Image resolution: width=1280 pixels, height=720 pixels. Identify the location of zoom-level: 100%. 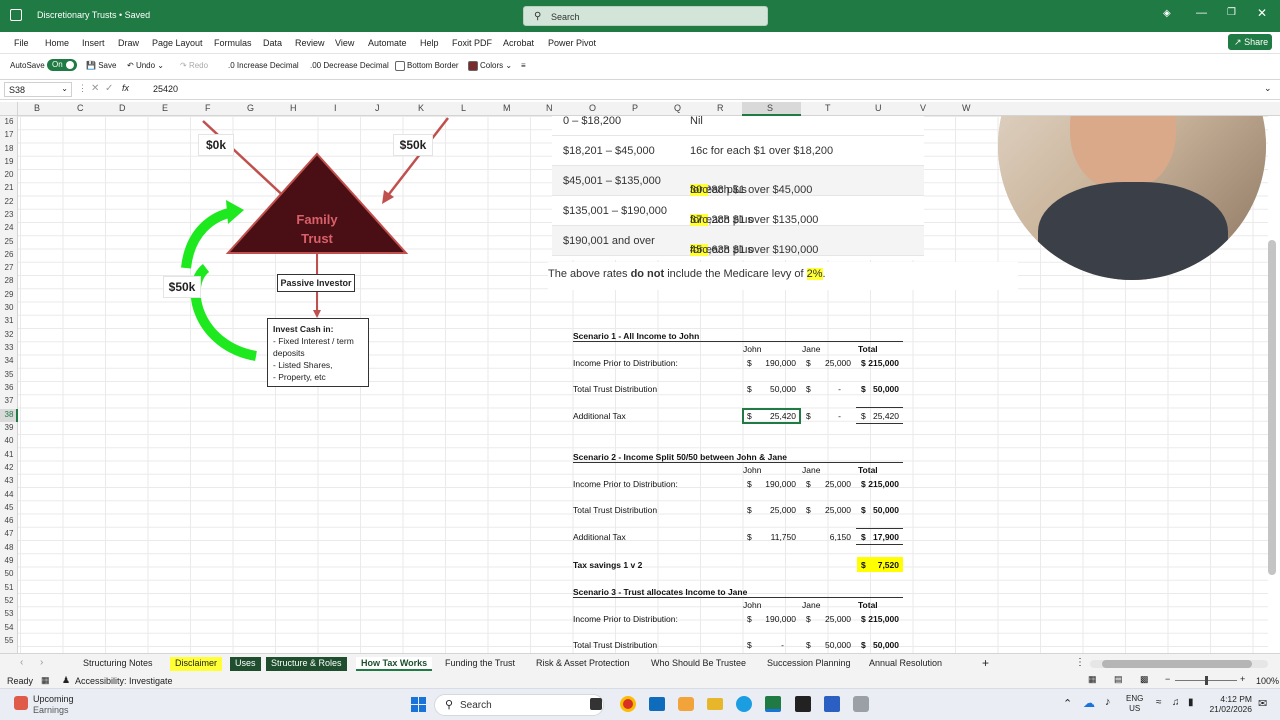
(1267, 681).